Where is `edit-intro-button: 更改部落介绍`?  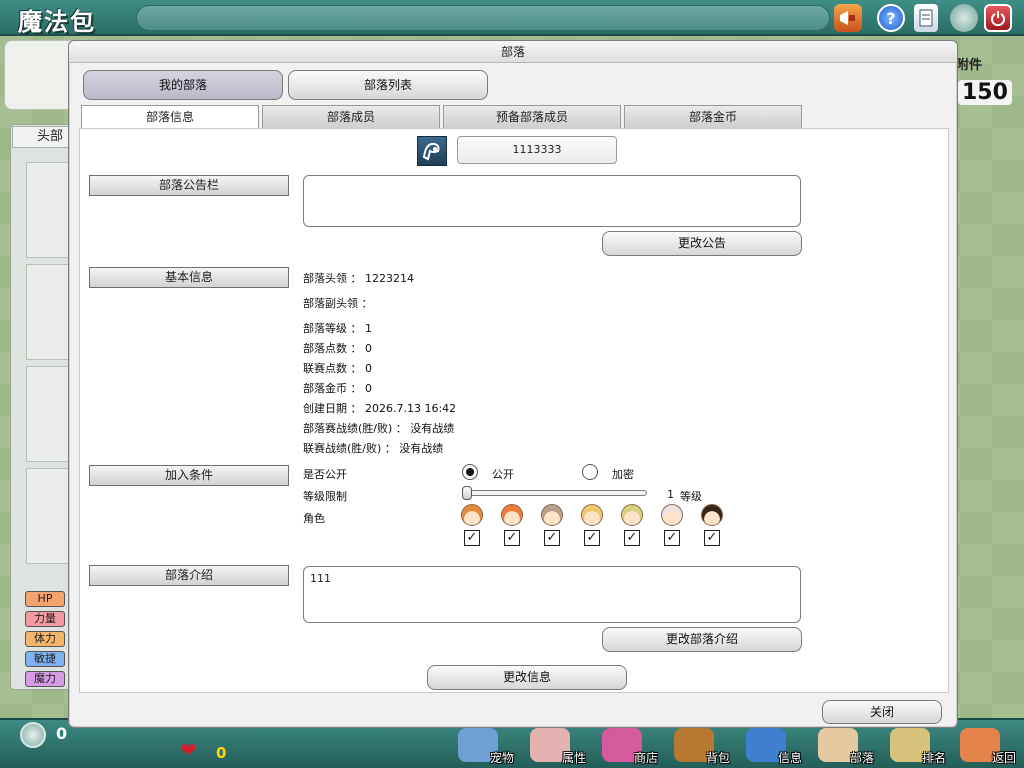
edit-intro-button: 更改部落介绍 is located at coordinates (702, 639).